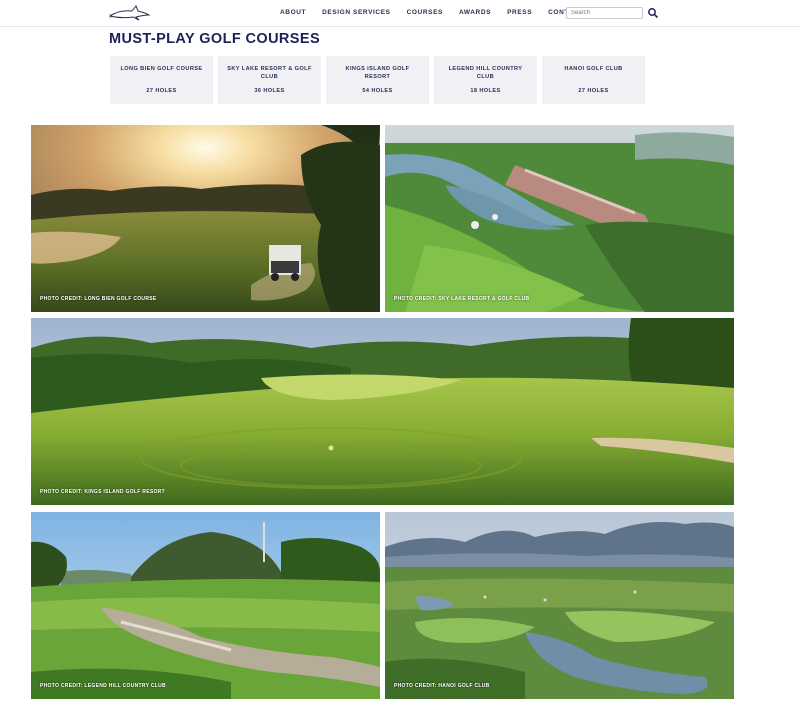 This screenshot has width=800, height=716. I want to click on nav-press: PRESS, so click(519, 12).